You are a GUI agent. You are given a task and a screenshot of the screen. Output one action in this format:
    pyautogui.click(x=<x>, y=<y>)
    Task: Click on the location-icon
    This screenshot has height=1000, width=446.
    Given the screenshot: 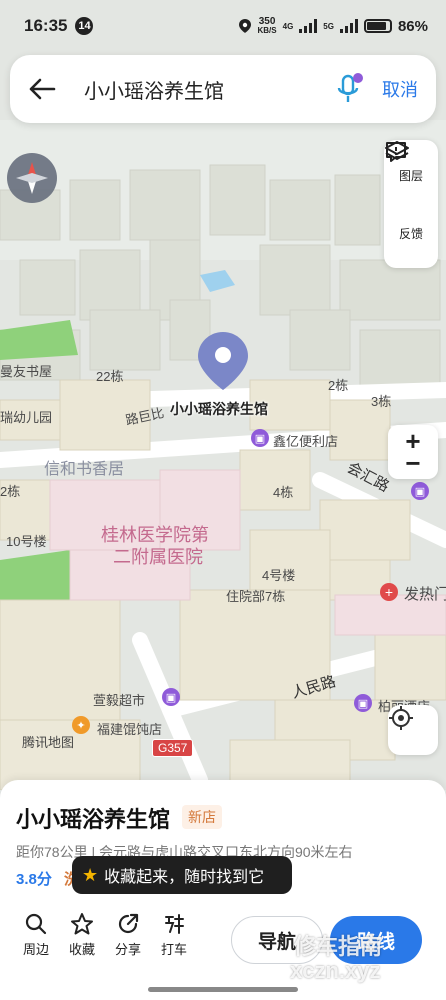 What is the action you would take?
    pyautogui.click(x=244, y=26)
    